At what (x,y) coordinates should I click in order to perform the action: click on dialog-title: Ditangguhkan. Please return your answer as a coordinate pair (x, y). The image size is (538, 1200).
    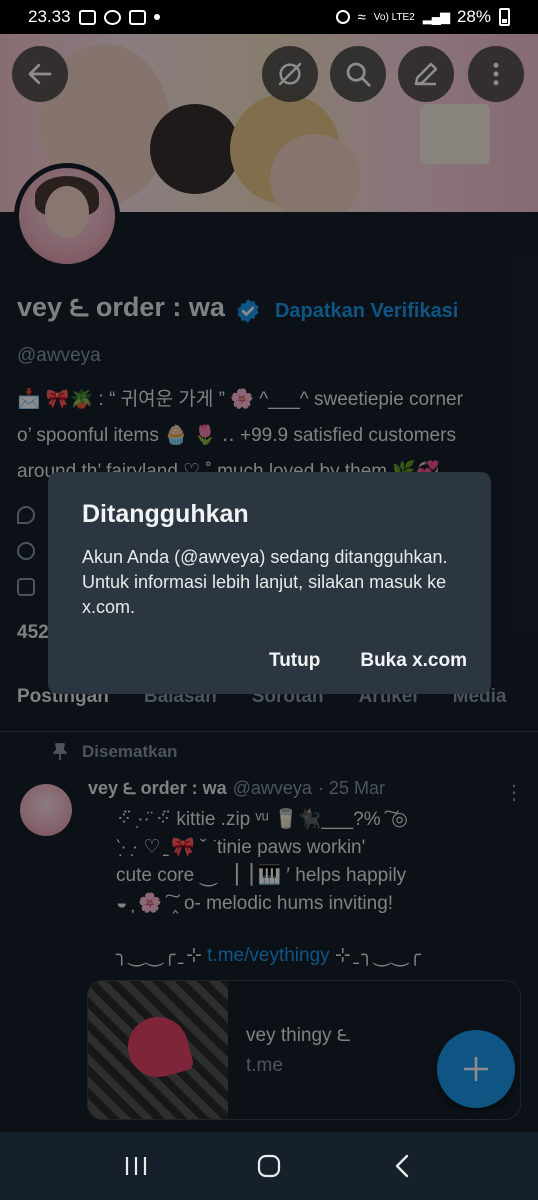
    Looking at the image, I should click on (165, 514).